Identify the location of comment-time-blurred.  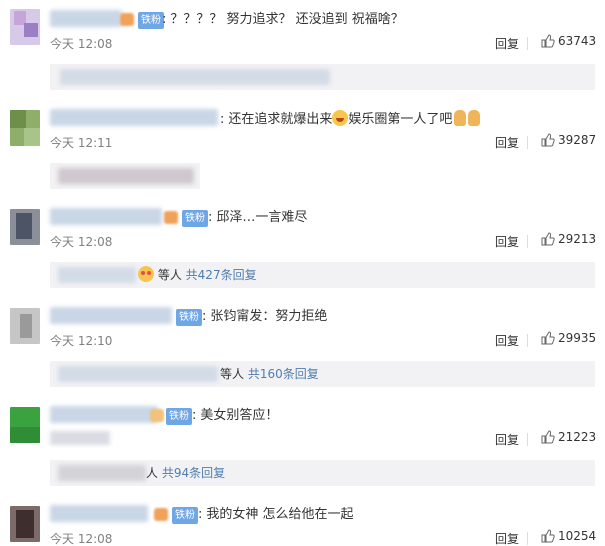
(80, 438).